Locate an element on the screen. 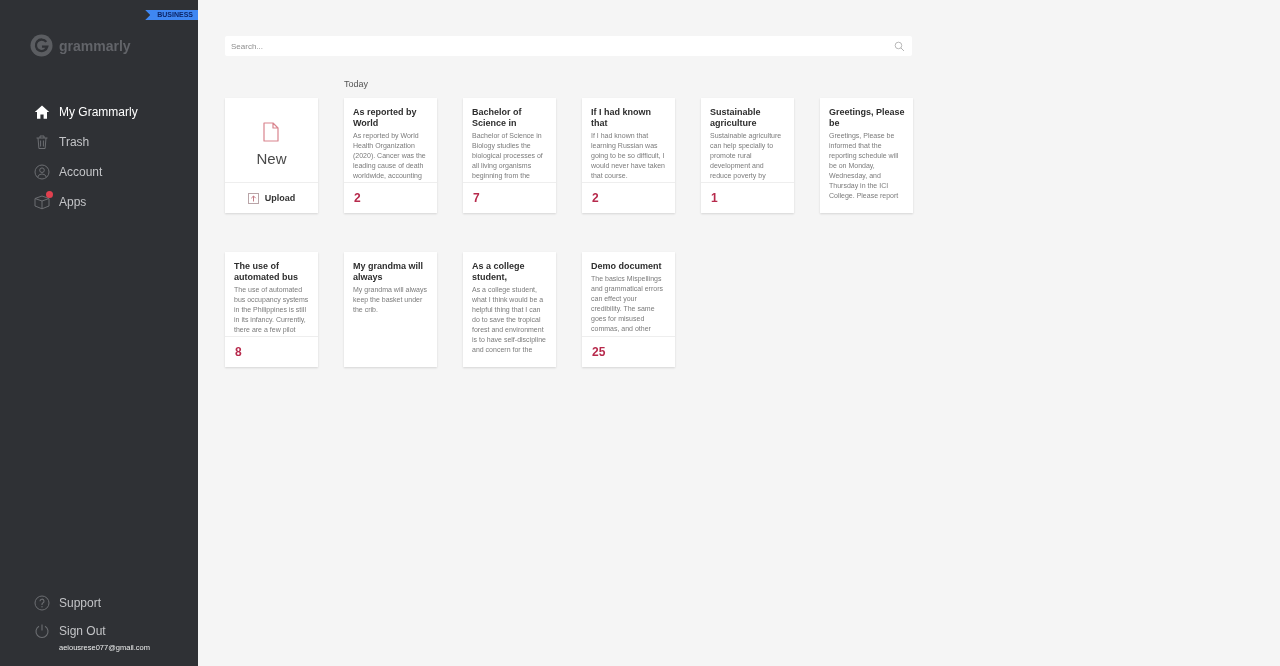 This screenshot has height=666, width=1280. document-title: Demo document is located at coordinates (627, 266).